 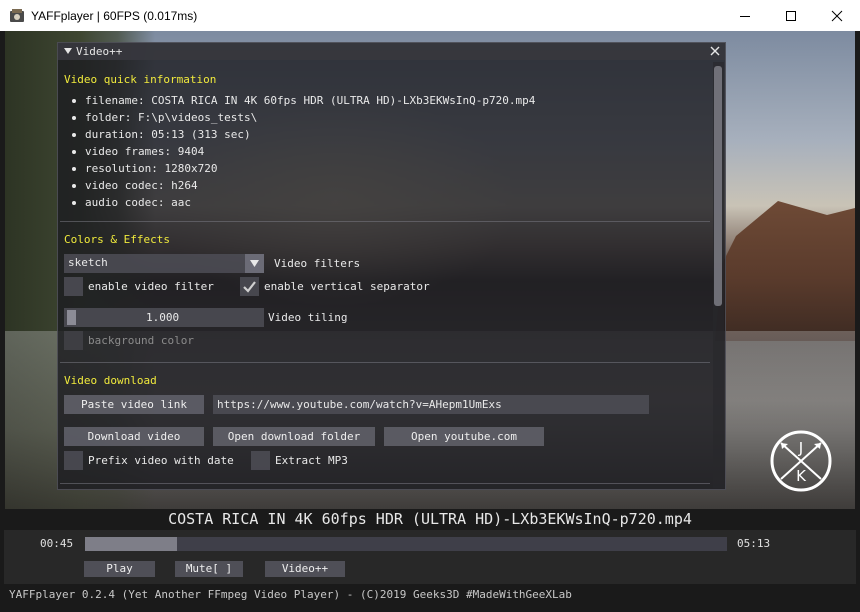 I want to click on dropdown-arrow-icon, so click(x=254, y=263).